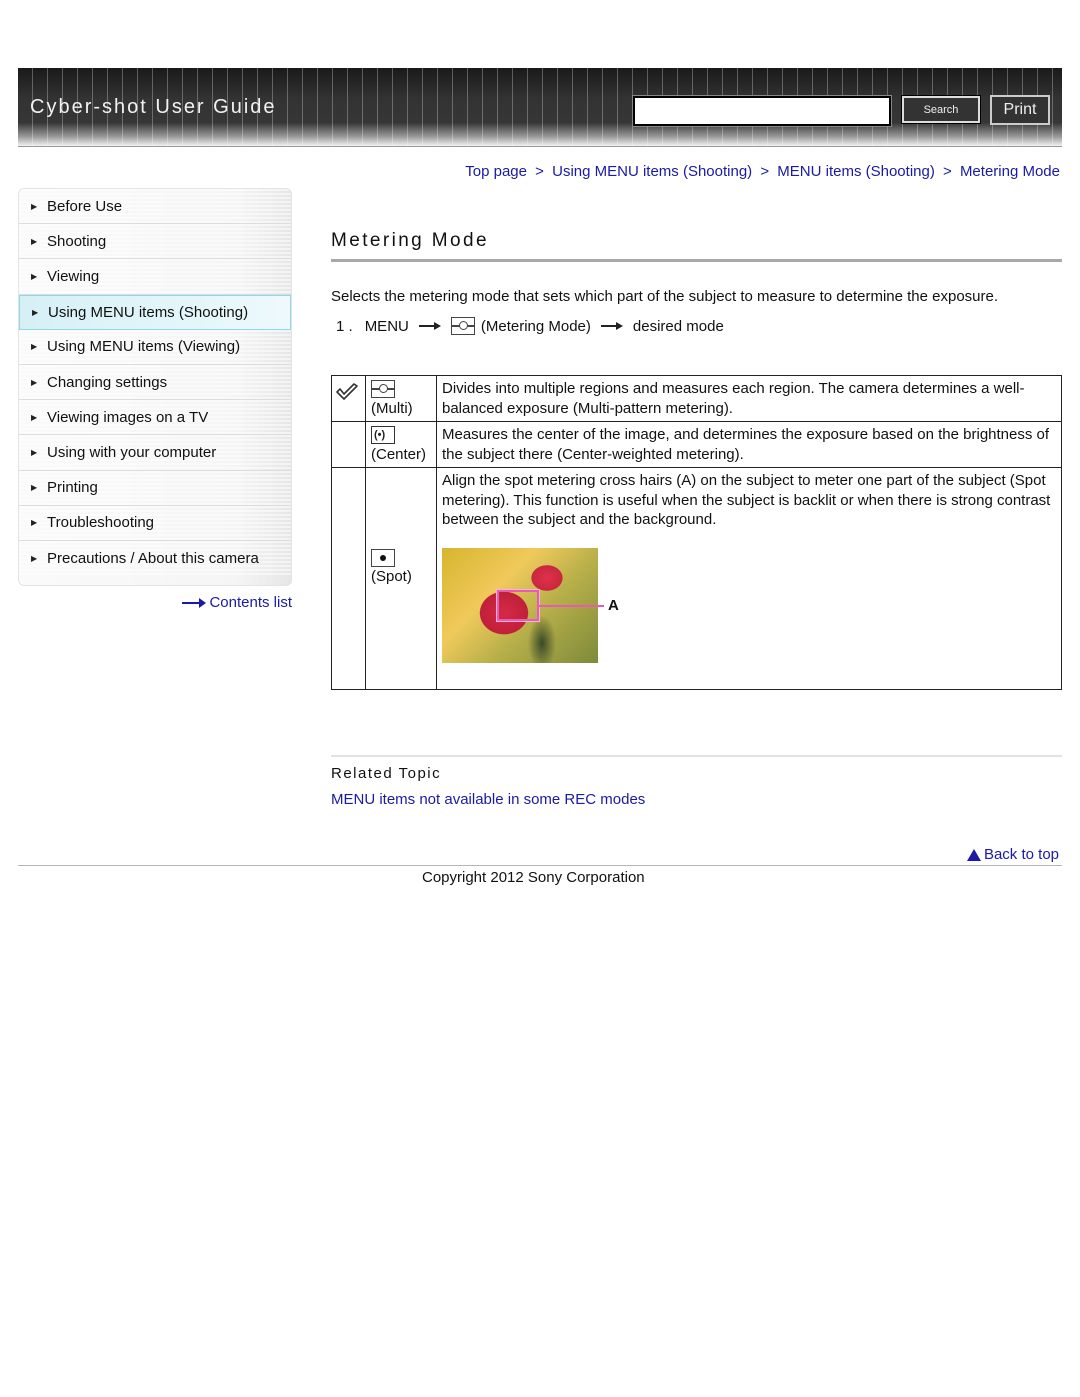  What do you see at coordinates (386, 326) in the screenshot?
I see `step-menu: MENU` at bounding box center [386, 326].